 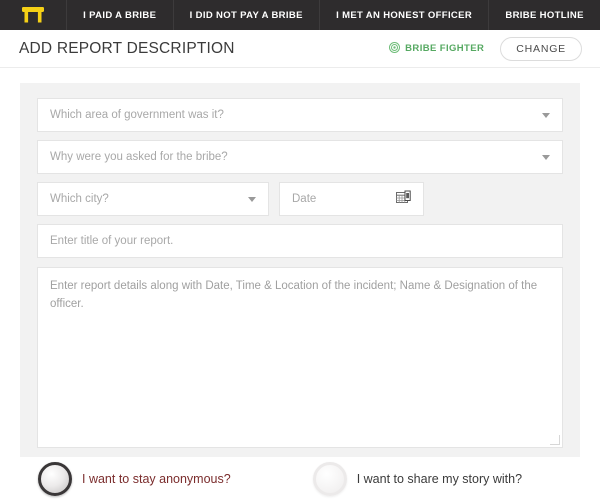 I want to click on nav-item-label: I DID NOT PAY A BRIBE, so click(x=246, y=15).